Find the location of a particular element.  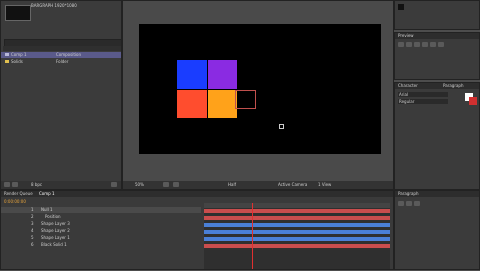

font-select: Arial is located at coordinates (423, 94).